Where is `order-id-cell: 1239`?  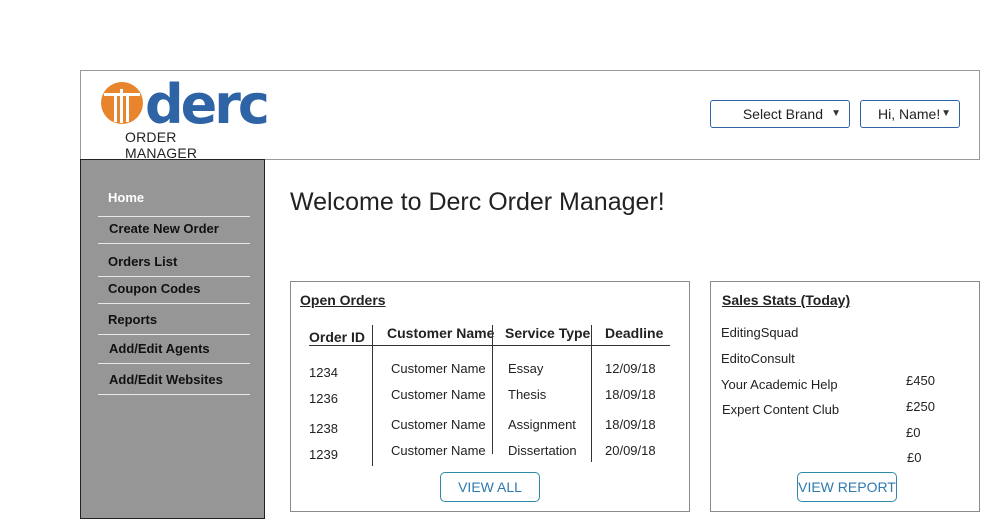
order-id-cell: 1239 is located at coordinates (323, 454).